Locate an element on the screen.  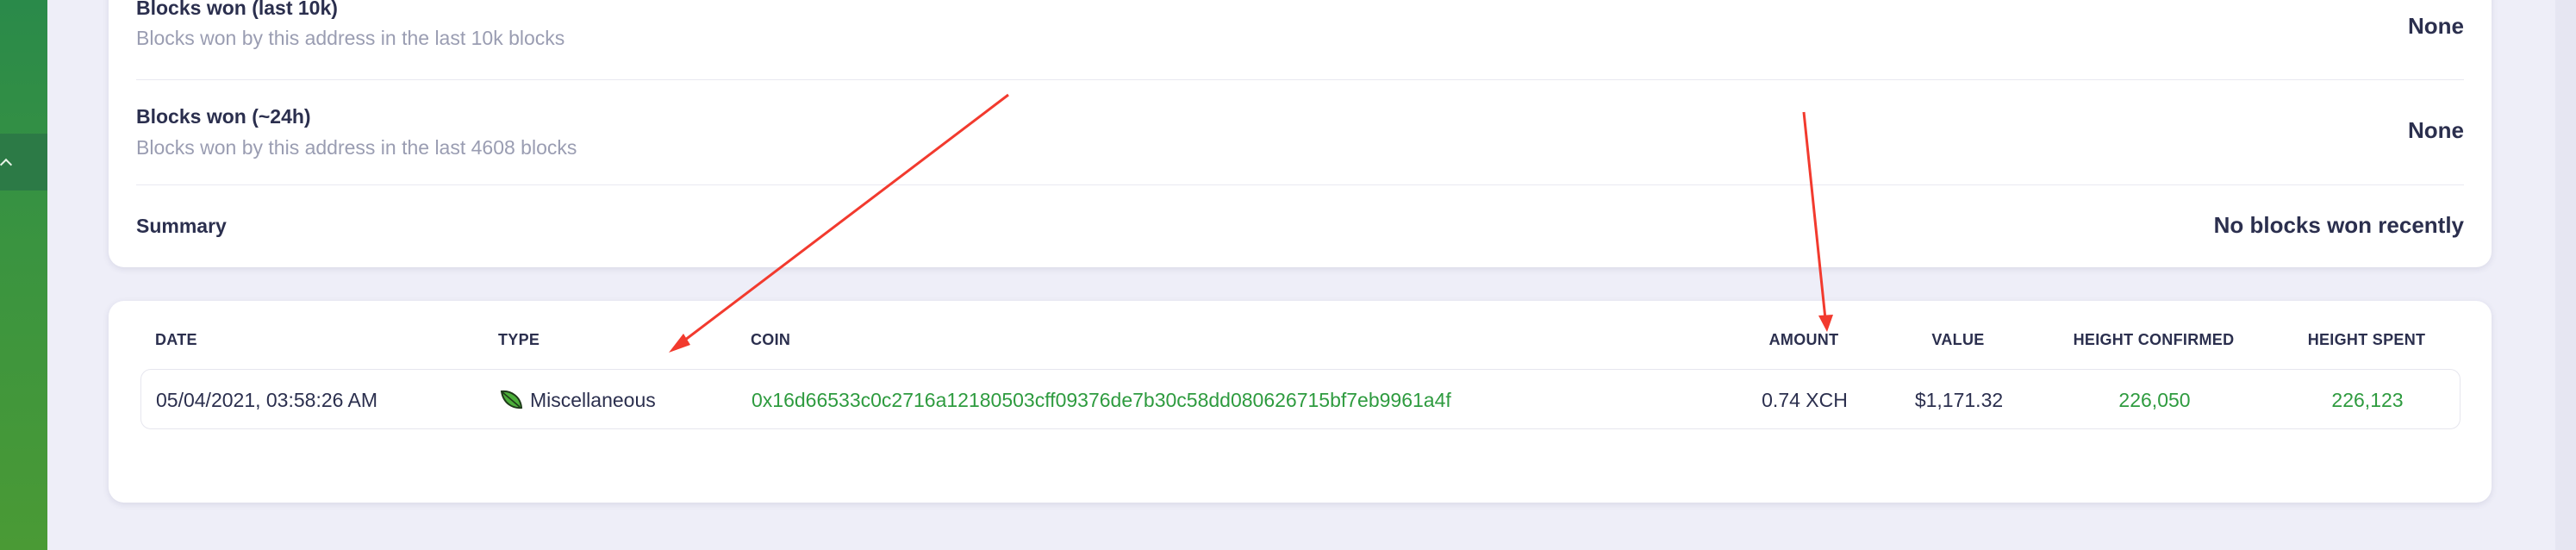
column-header-amount: AMOUNT is located at coordinates (1804, 340).